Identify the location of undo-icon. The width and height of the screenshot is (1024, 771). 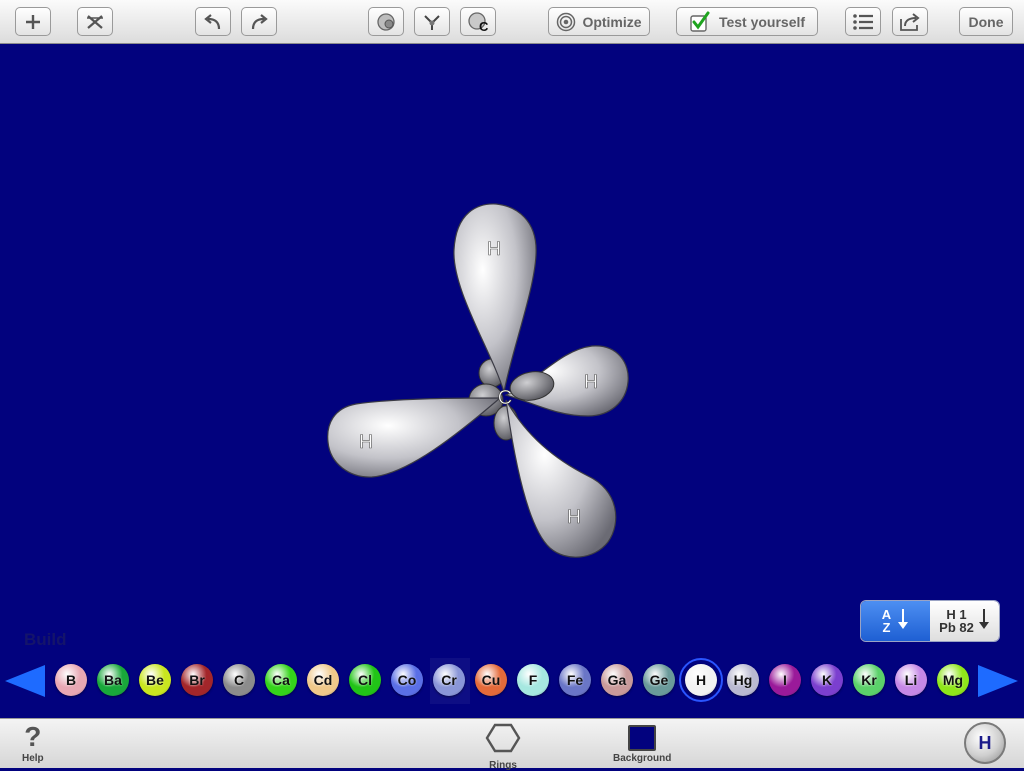
(213, 22).